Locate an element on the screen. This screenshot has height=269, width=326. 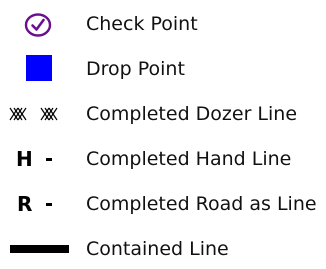
road-line-code-letter: R is located at coordinates (25, 204).